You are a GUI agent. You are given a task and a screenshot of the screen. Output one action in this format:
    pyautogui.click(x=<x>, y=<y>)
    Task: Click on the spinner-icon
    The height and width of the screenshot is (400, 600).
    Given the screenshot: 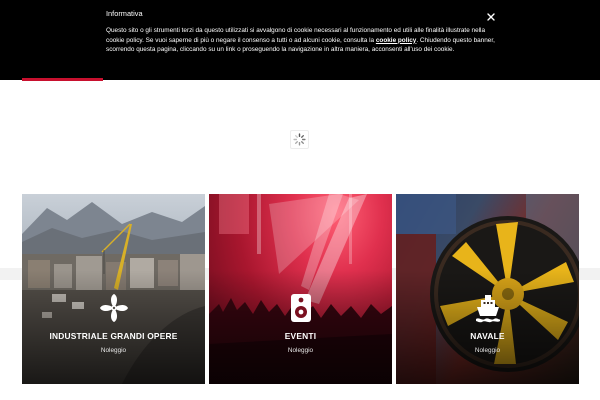 What is the action you would take?
    pyautogui.click(x=299, y=139)
    